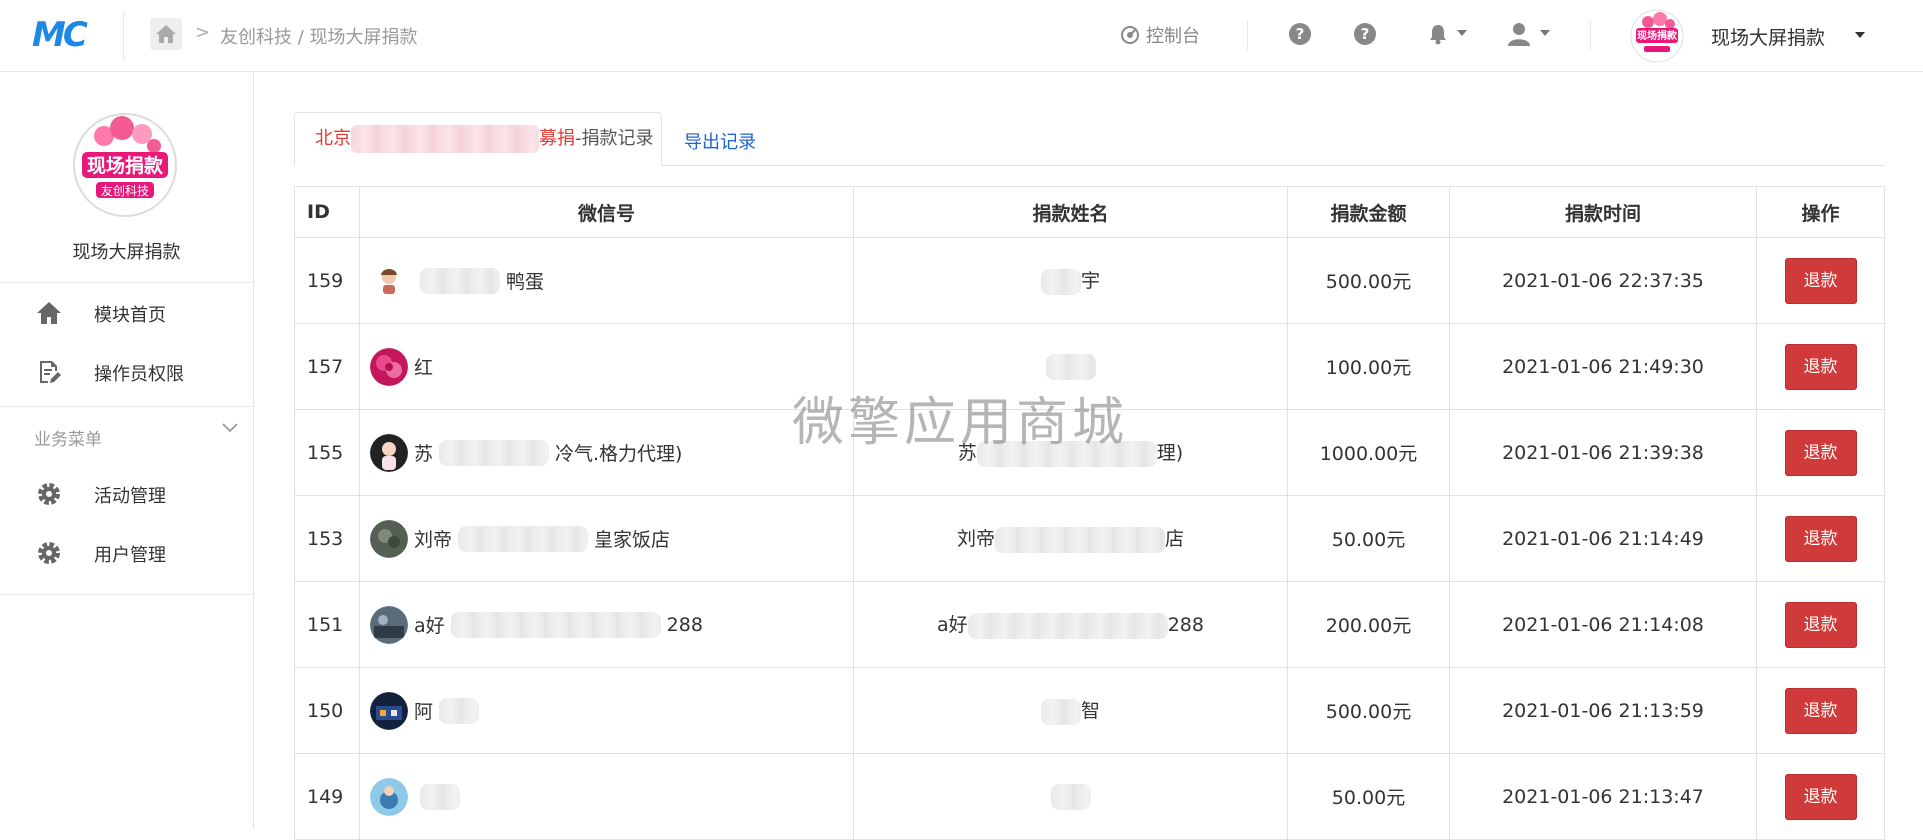  I want to click on top-bar: MC > 友创科技 / 现场大屏捐款 控制台 ? ? 现场捐款 现场大屏捐款, so click(961, 36).